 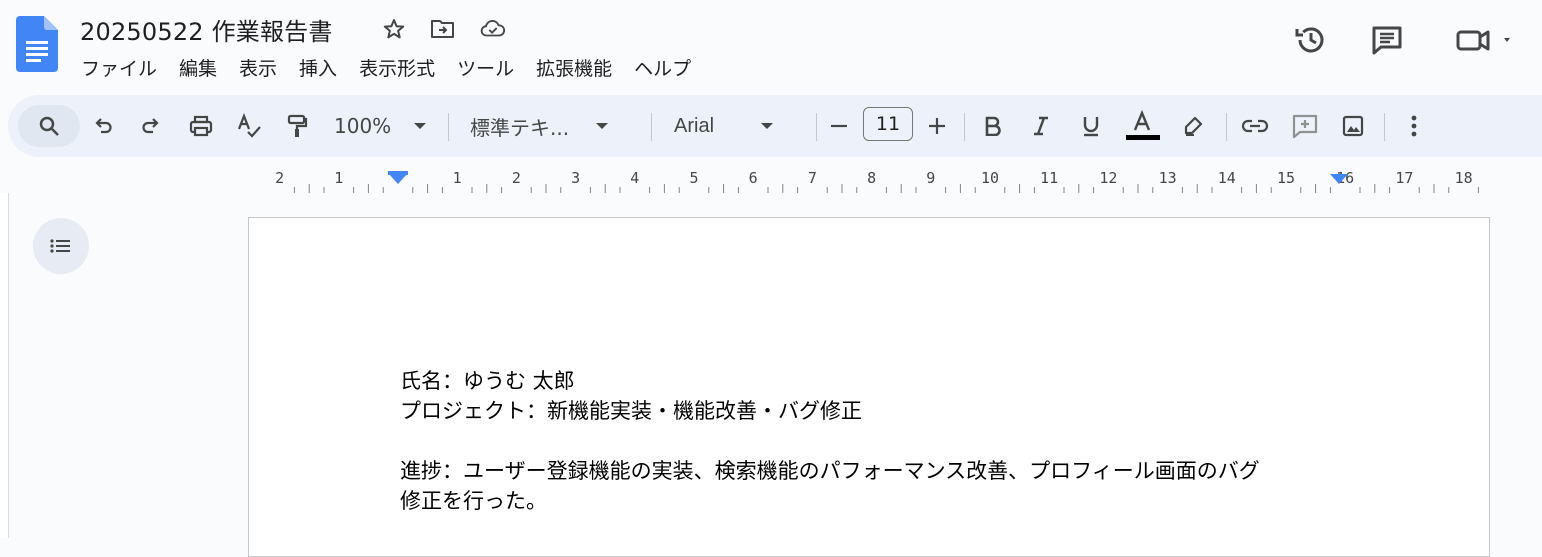 I want to click on italic-icon, so click(x=1041, y=126).